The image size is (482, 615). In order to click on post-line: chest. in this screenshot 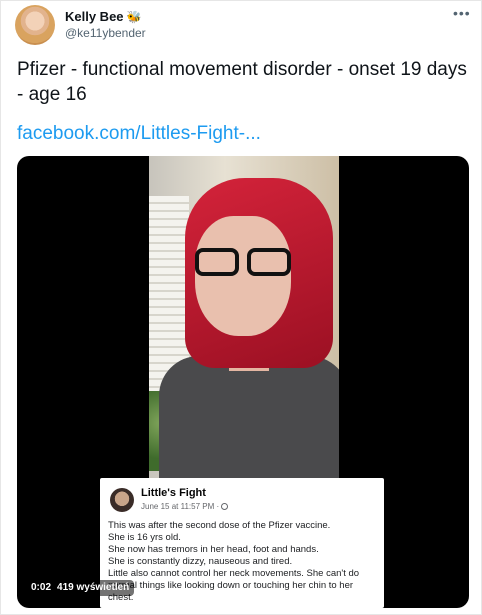, I will do `click(121, 597)`.